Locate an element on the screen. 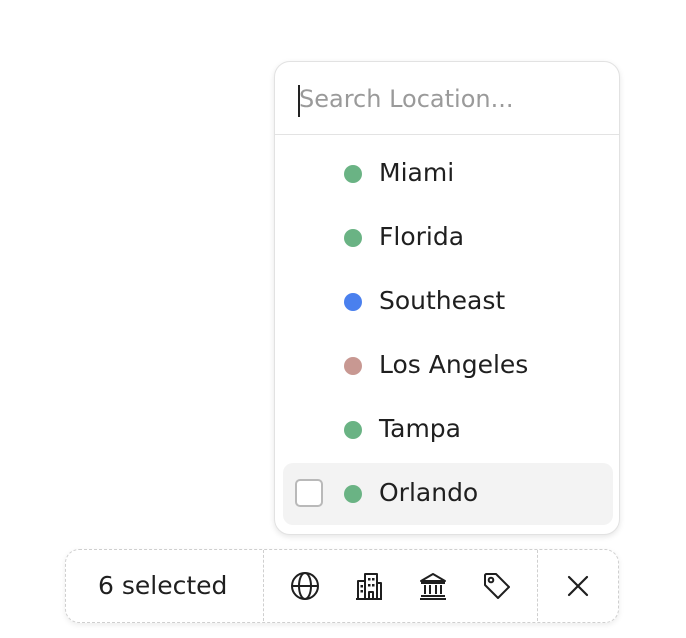  building-icon is located at coordinates (369, 586).